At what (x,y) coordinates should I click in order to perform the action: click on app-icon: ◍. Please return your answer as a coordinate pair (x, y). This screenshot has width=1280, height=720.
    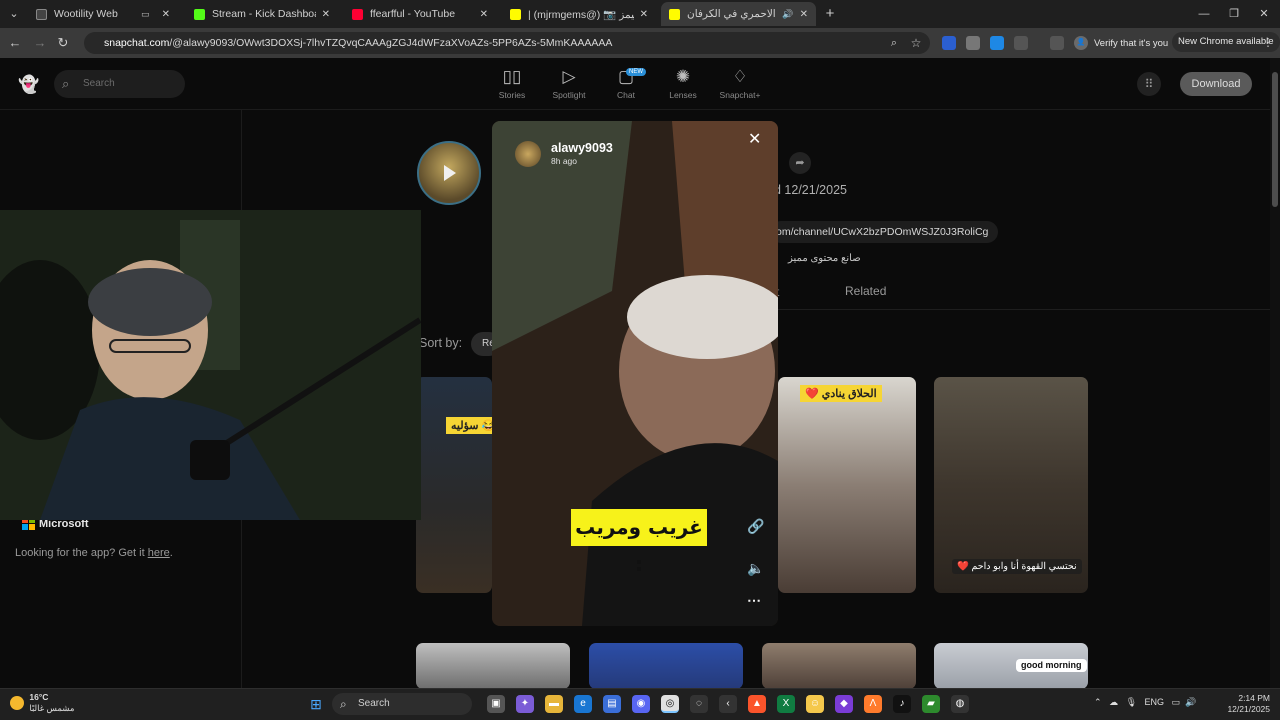
    Looking at the image, I should click on (960, 704).